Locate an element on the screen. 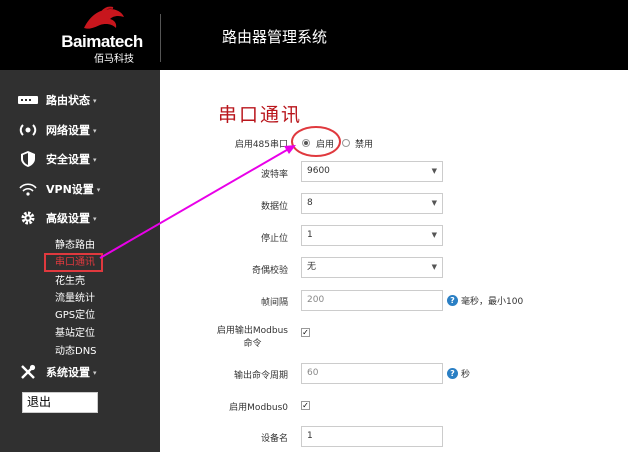 The height and width of the screenshot is (452, 628). annotation-arrow is located at coordinates (197, 202).